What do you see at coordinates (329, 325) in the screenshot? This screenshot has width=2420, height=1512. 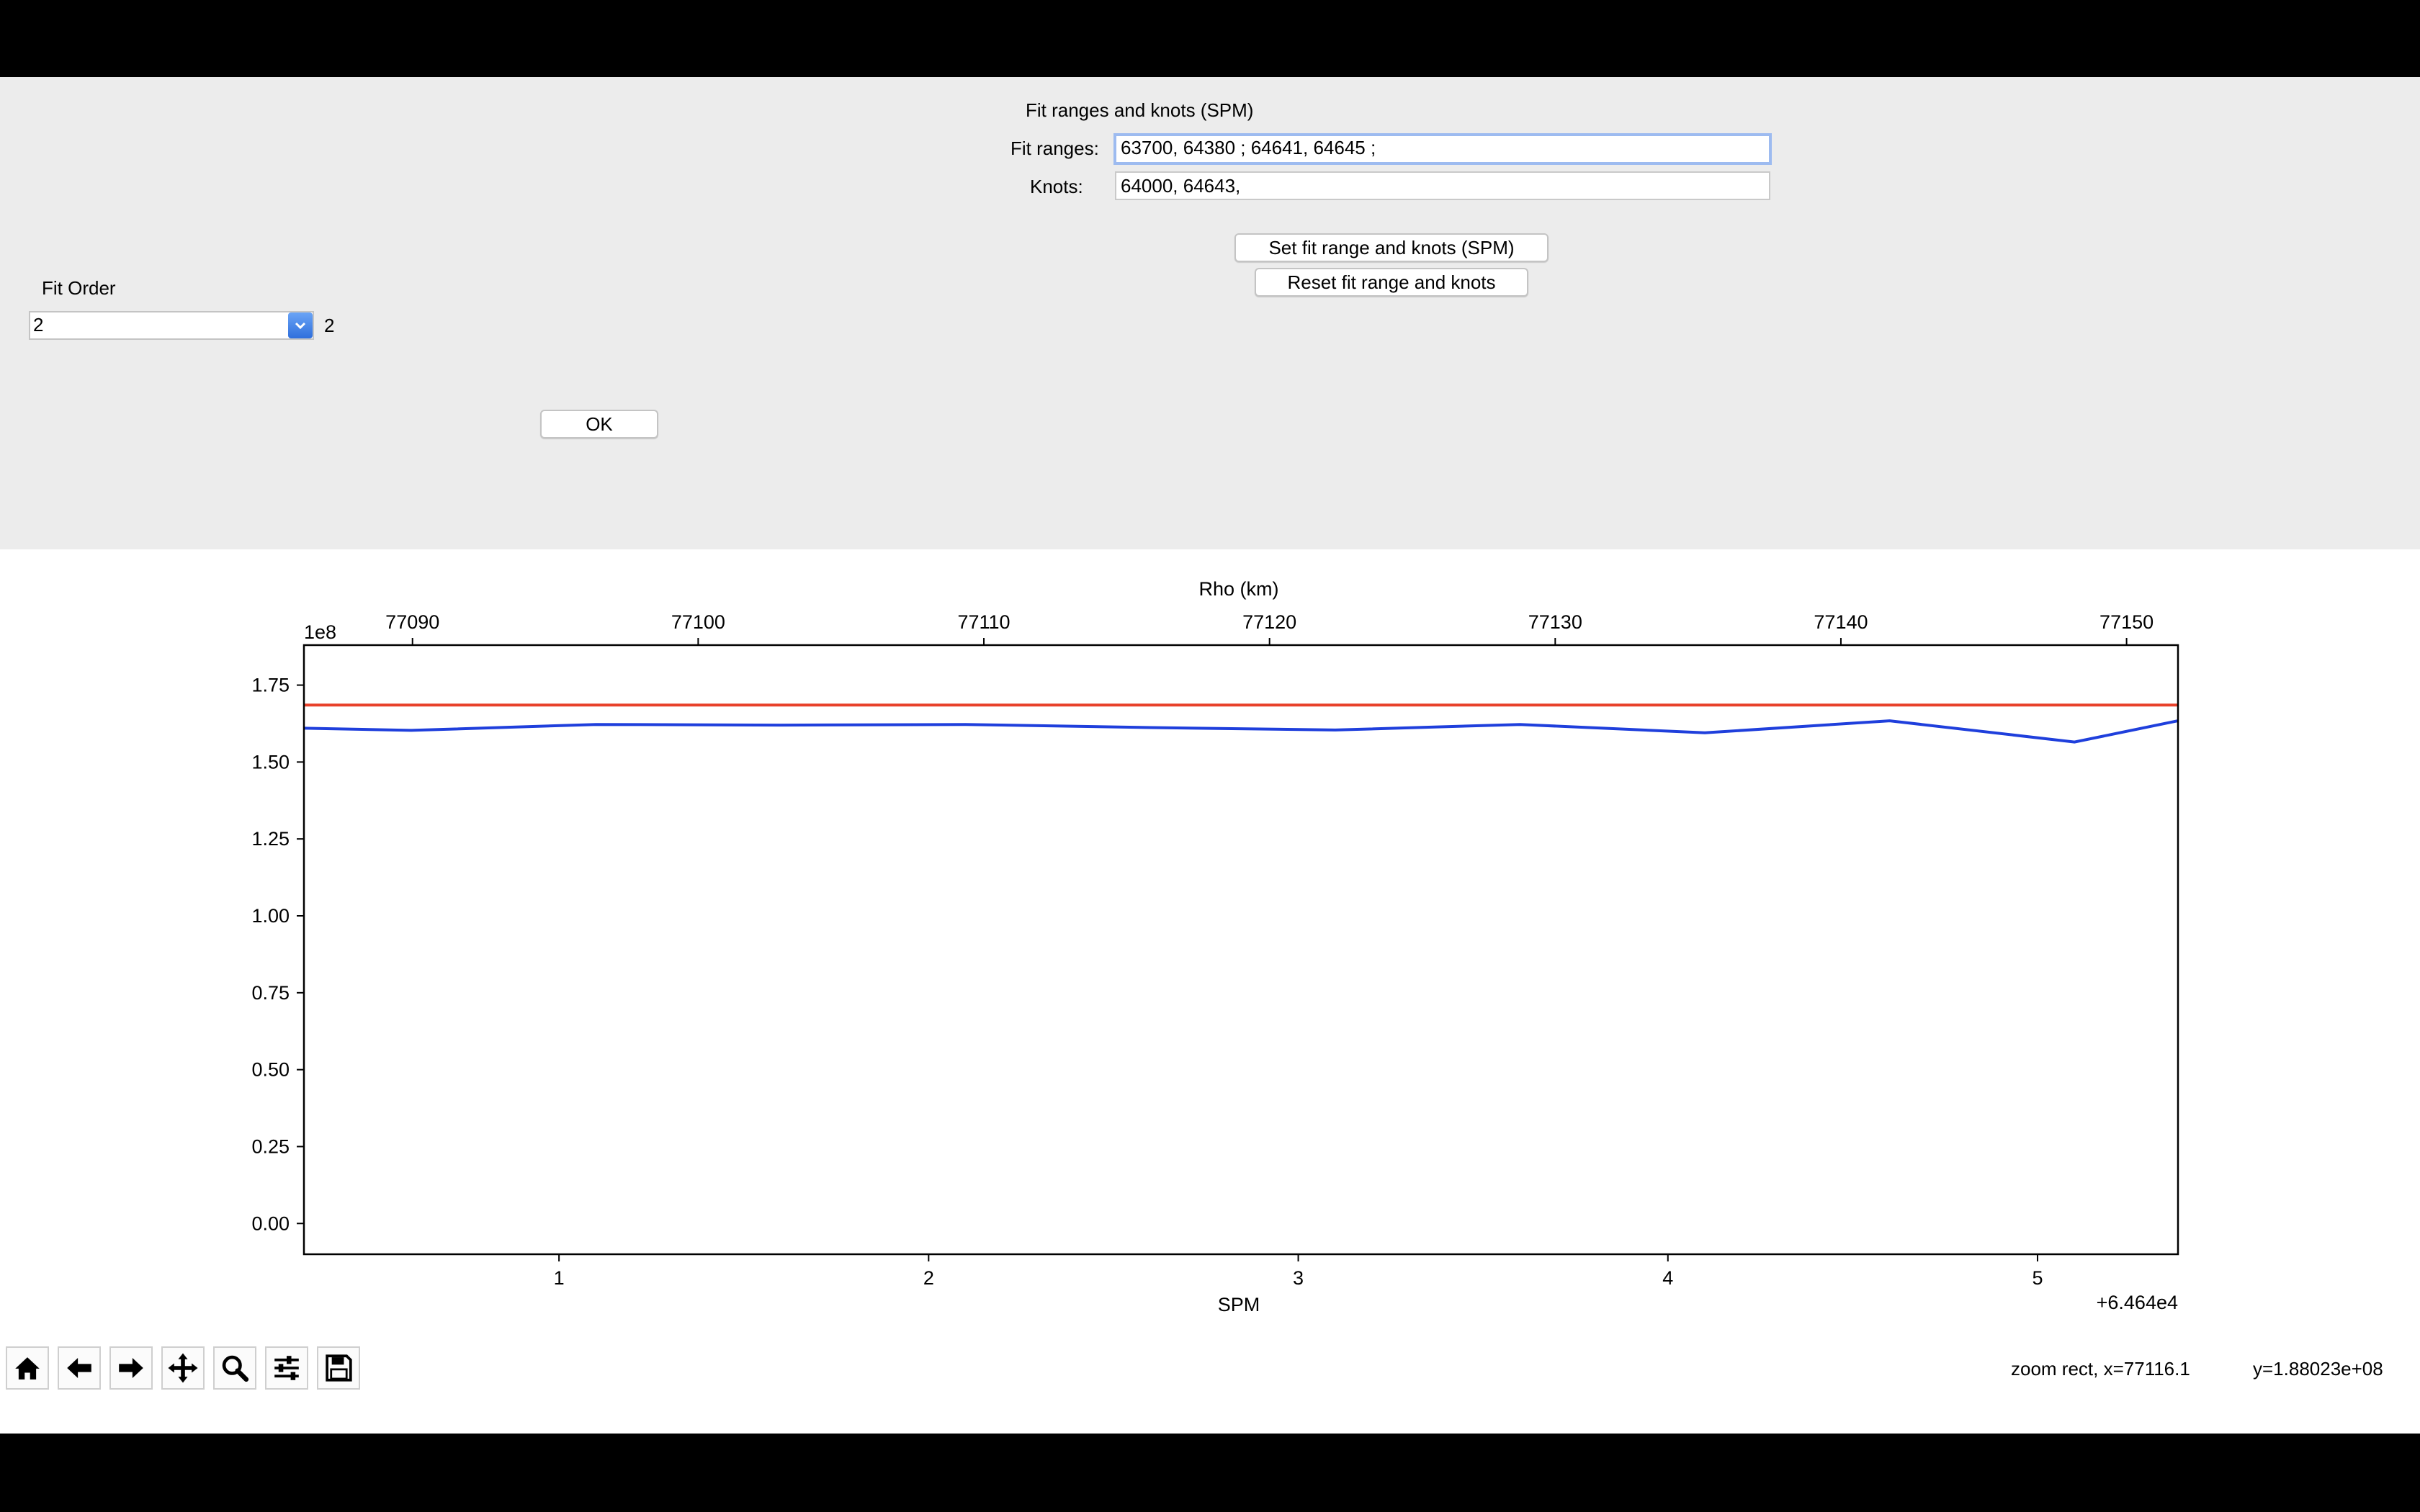 I see `fit-order-value: 2` at bounding box center [329, 325].